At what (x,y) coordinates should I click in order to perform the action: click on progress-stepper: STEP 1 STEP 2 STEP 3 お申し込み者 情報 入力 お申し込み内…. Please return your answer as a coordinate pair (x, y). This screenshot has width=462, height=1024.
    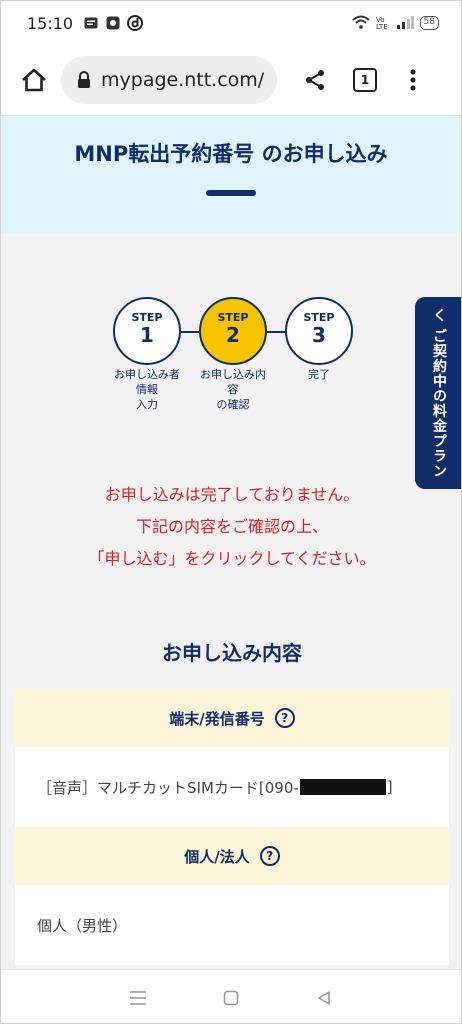
    Looking at the image, I should click on (232, 357).